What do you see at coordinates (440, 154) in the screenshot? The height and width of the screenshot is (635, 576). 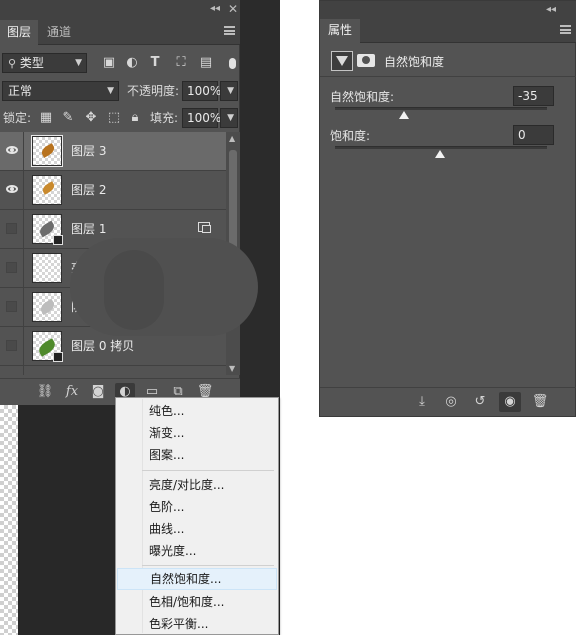 I see `saturation-slider-handle` at bounding box center [440, 154].